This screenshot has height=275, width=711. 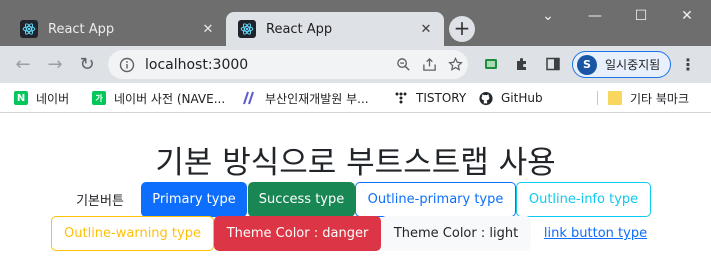 What do you see at coordinates (522, 64) in the screenshot?
I see `extensions-puzzle-icon` at bounding box center [522, 64].